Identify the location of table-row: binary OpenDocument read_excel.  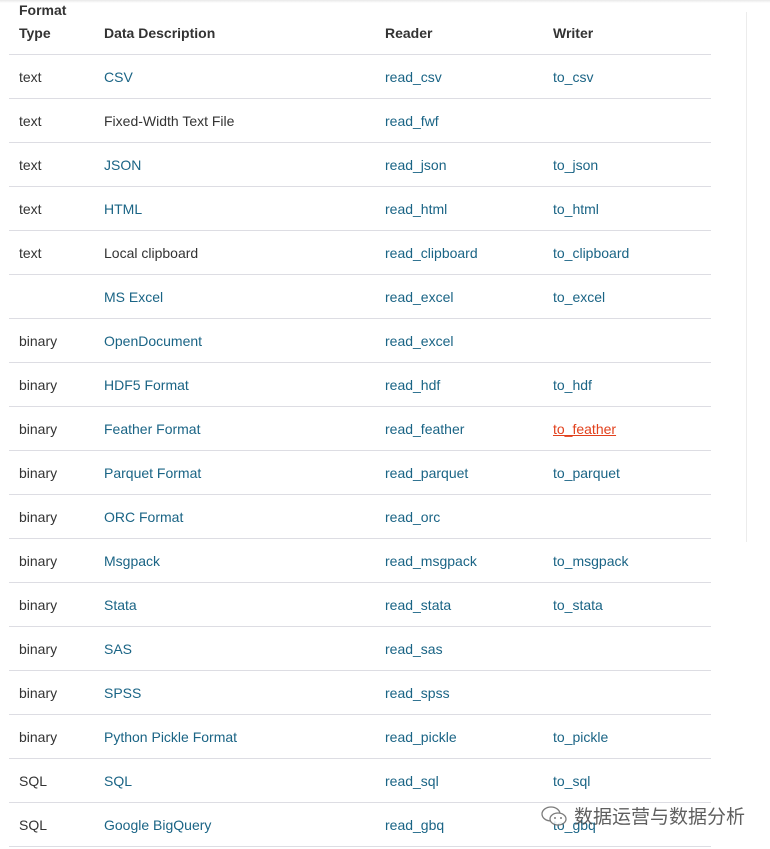
(360, 341).